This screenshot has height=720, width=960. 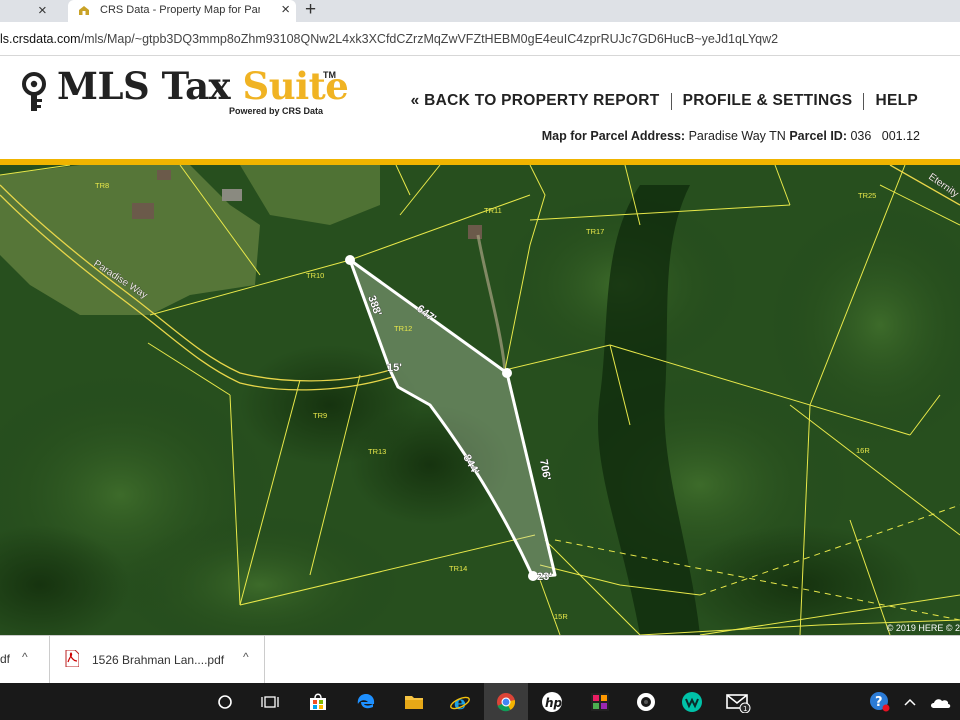 What do you see at coordinates (42, 10) in the screenshot?
I see `previous-tab-close-icon: ×` at bounding box center [42, 10].